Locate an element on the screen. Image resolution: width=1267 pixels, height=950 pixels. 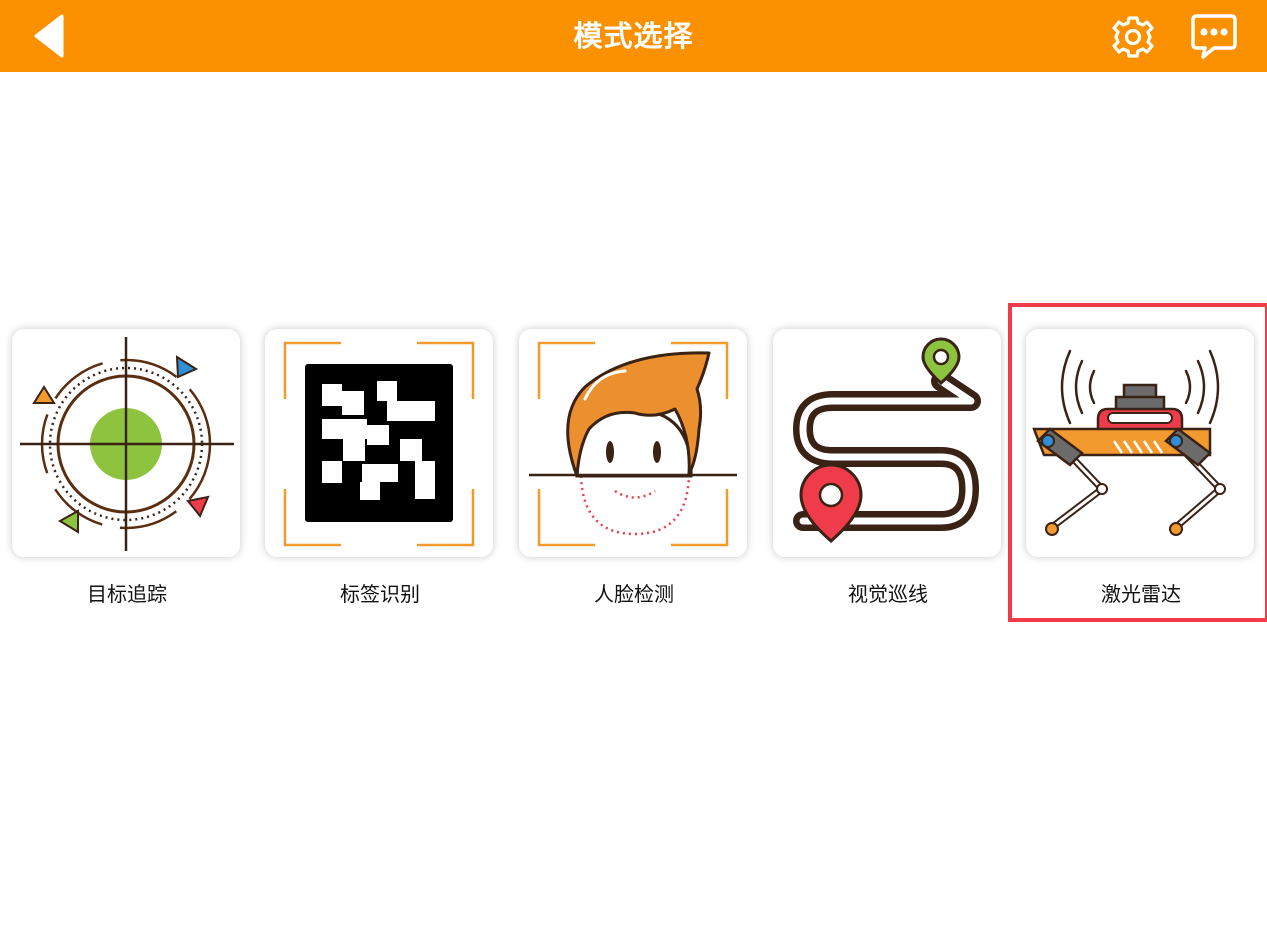
page-title: 模式选择 is located at coordinates (633, 36).